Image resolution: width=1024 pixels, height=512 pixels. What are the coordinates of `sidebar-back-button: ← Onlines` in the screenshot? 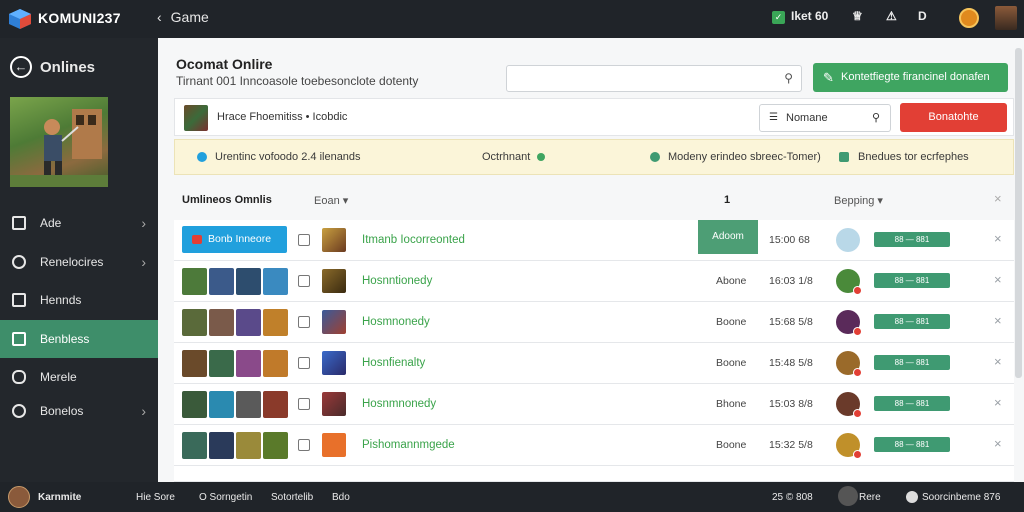 It's located at (52, 67).